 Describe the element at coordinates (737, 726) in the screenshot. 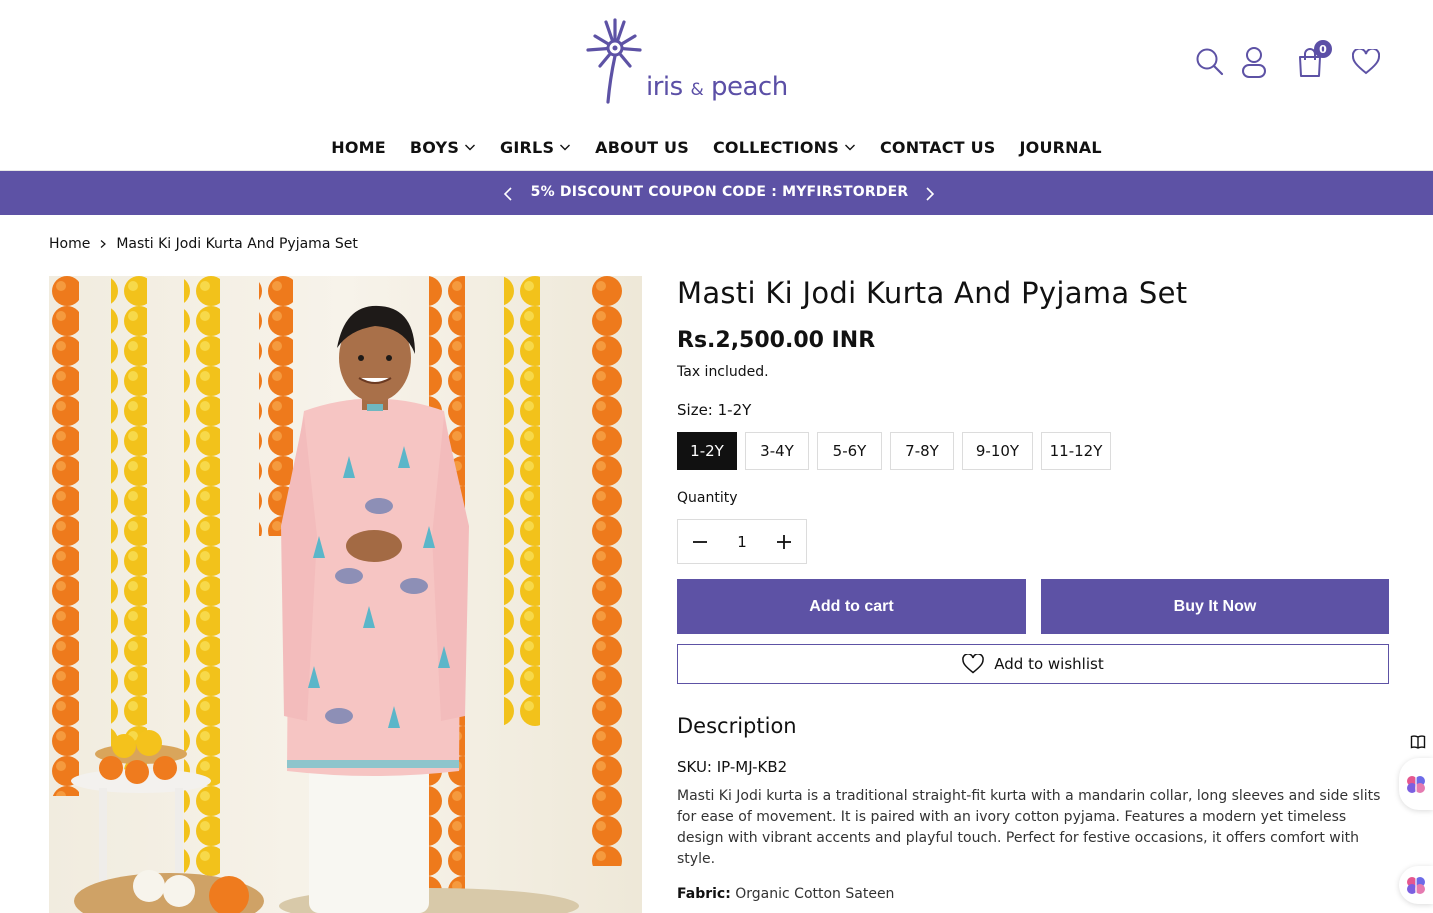

I see `description-heading: Description` at that location.